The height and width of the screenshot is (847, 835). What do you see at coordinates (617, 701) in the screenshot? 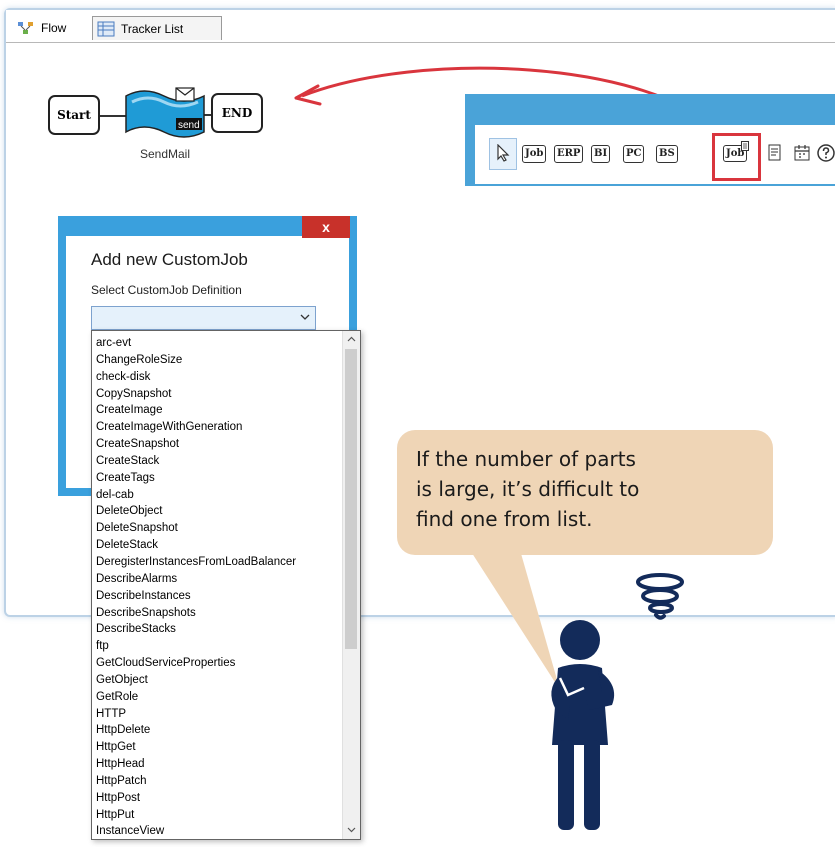
I see `confused-person-illustration` at bounding box center [617, 701].